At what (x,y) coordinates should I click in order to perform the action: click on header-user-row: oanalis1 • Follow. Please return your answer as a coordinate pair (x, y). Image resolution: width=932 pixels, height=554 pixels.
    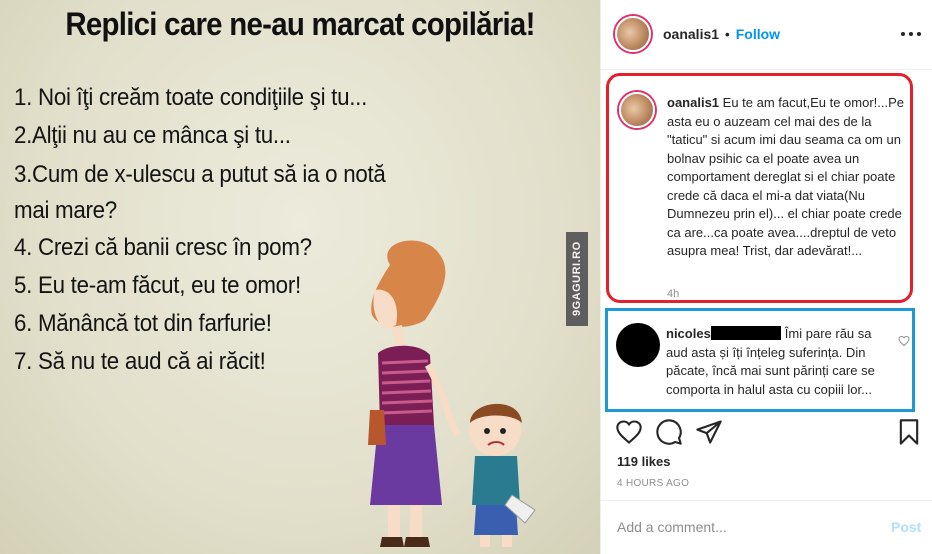
    Looking at the image, I should click on (721, 34).